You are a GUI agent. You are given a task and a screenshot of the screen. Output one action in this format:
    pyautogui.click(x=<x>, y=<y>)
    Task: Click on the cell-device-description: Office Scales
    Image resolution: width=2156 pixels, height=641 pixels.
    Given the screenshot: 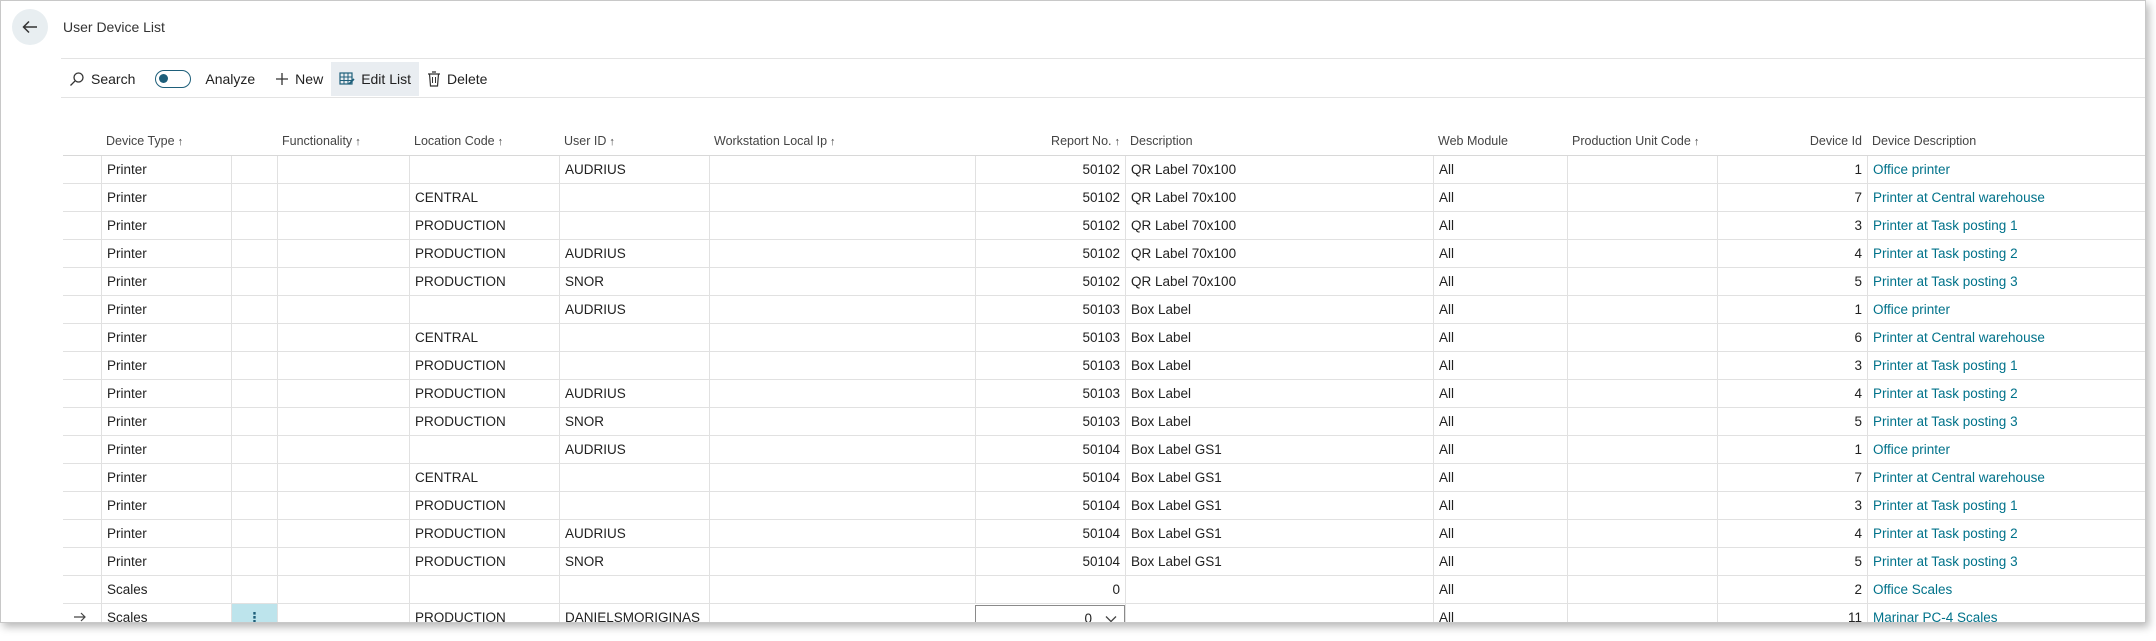 What is the action you would take?
    pyautogui.click(x=2006, y=590)
    